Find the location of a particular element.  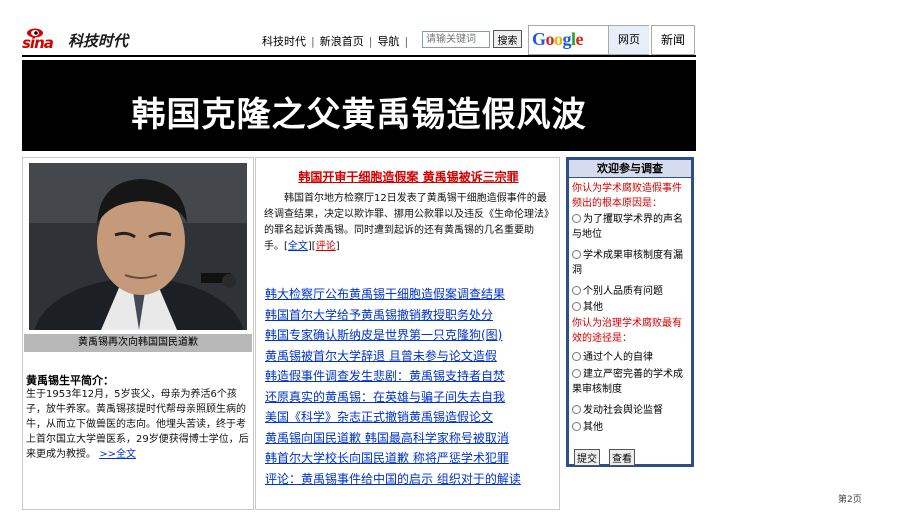

tab-web: 网页 is located at coordinates (628, 40).